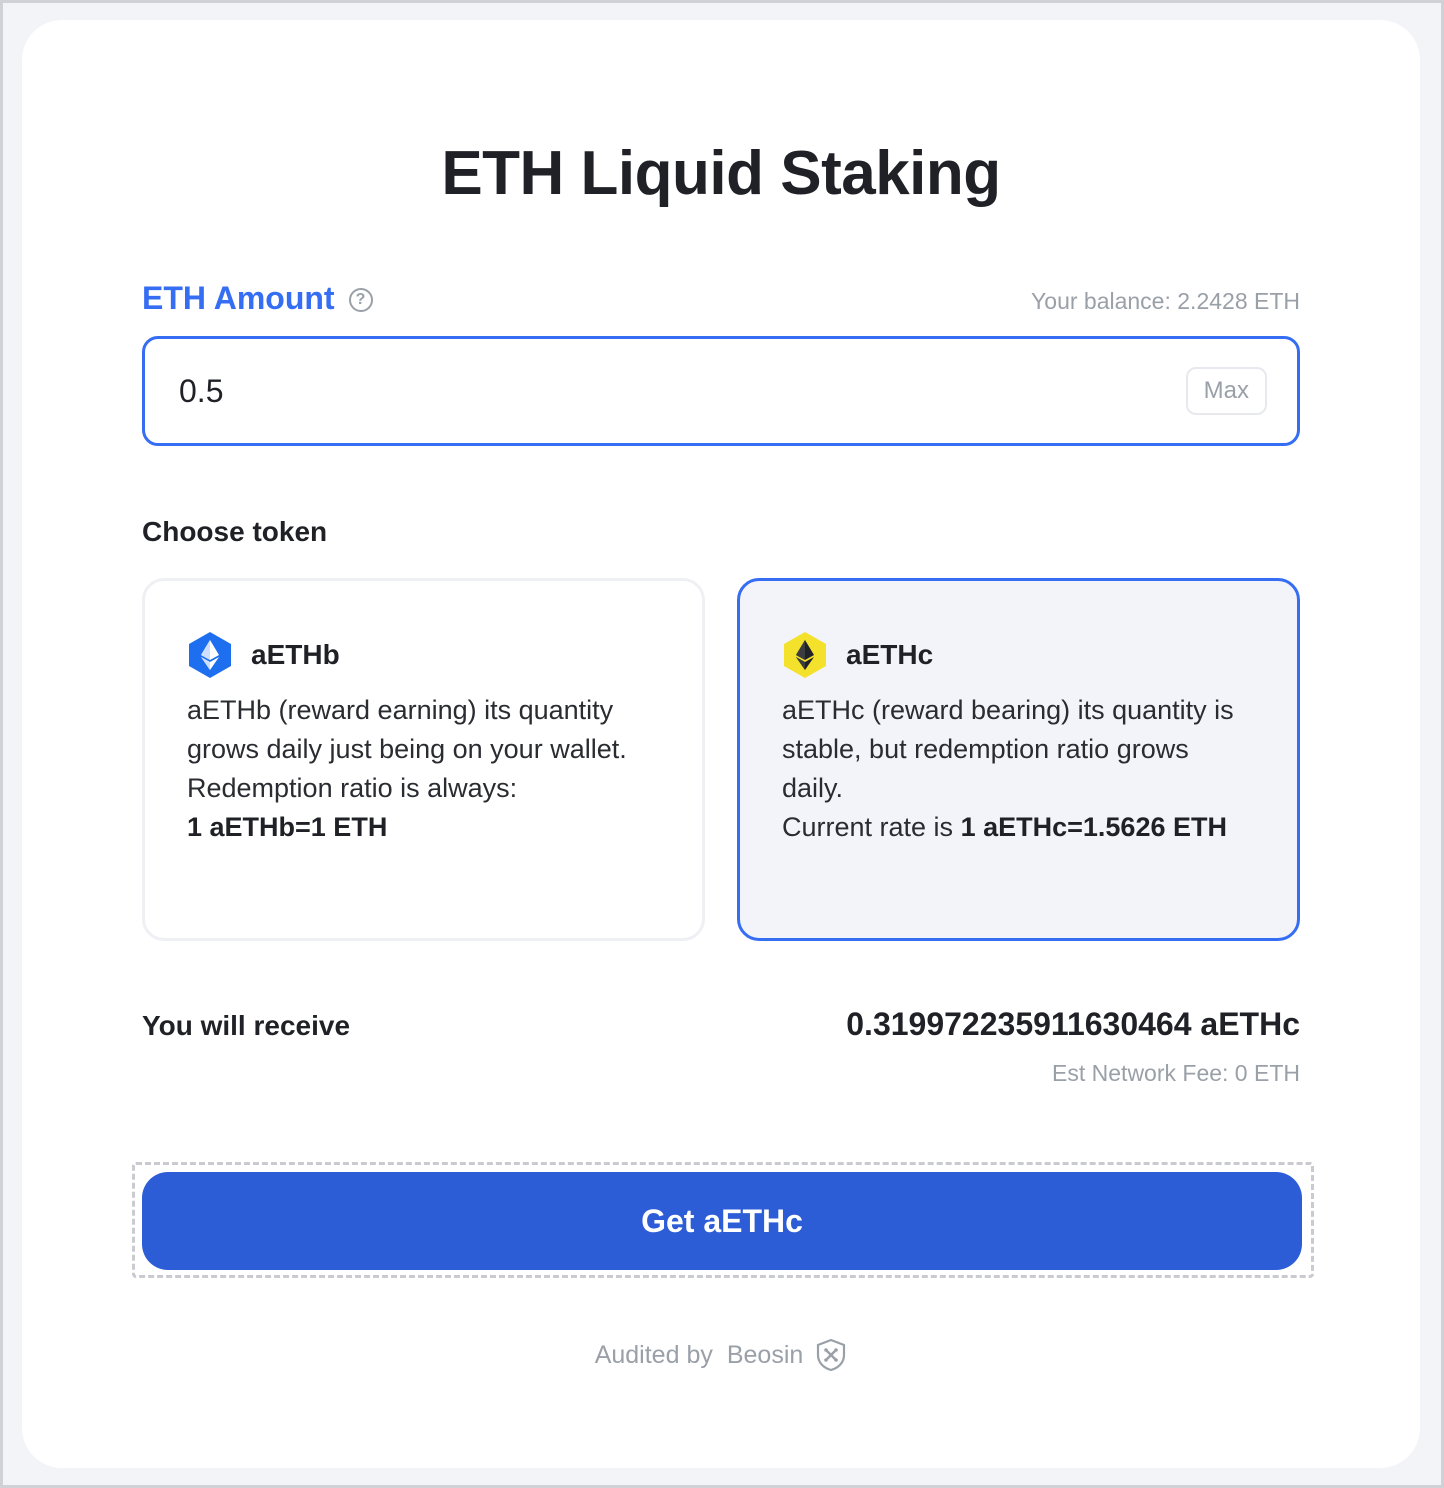 The image size is (1444, 1488). I want to click on audit-footer: Audited by Beosin, so click(721, 1355).